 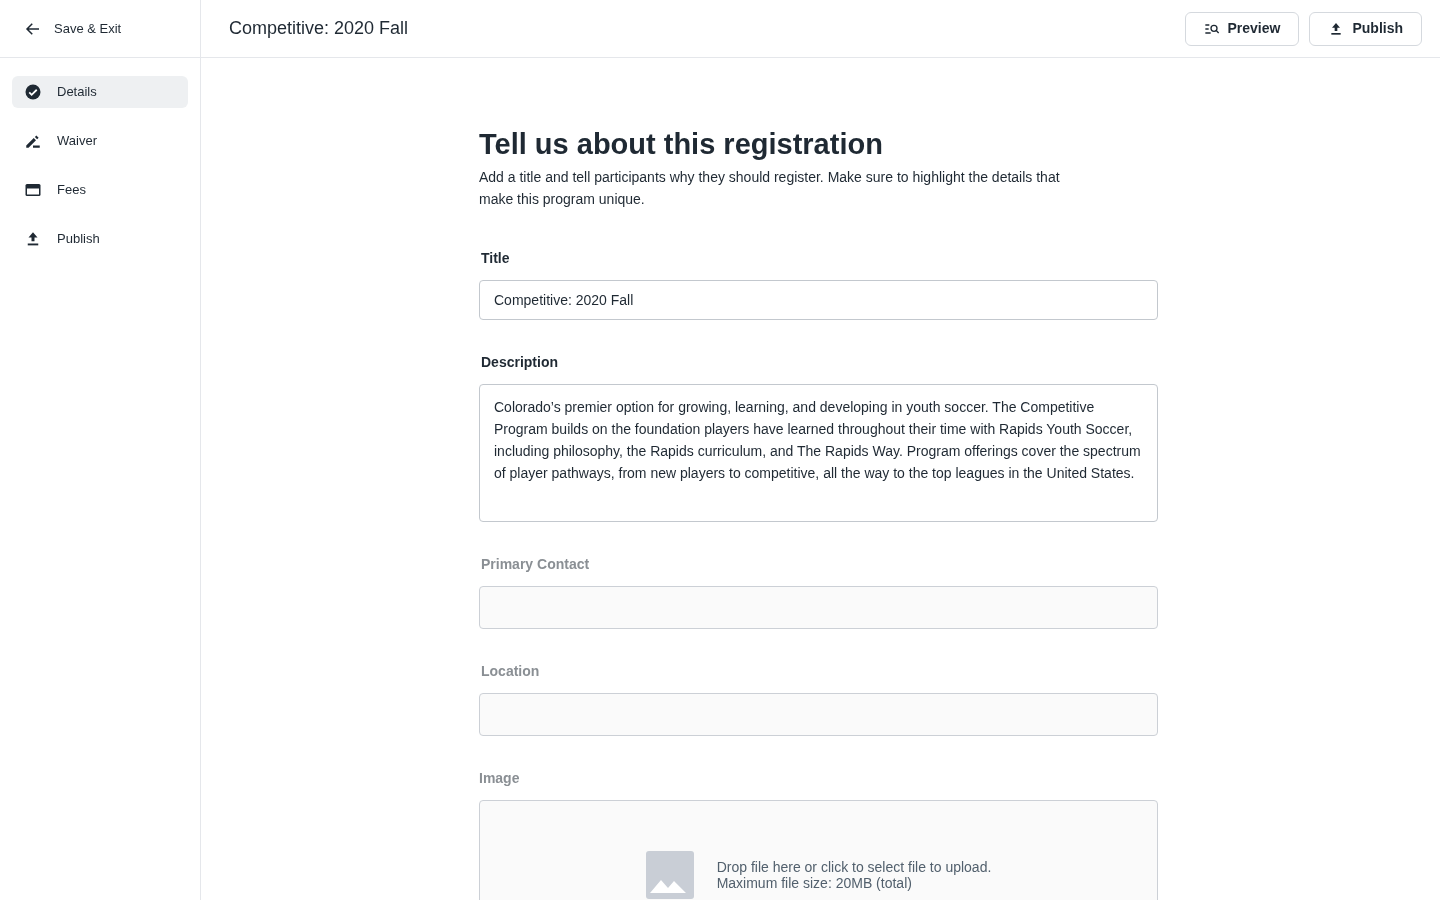 What do you see at coordinates (814, 883) in the screenshot?
I see `file-size-limit: Maximum file size: 20MB (total)` at bounding box center [814, 883].